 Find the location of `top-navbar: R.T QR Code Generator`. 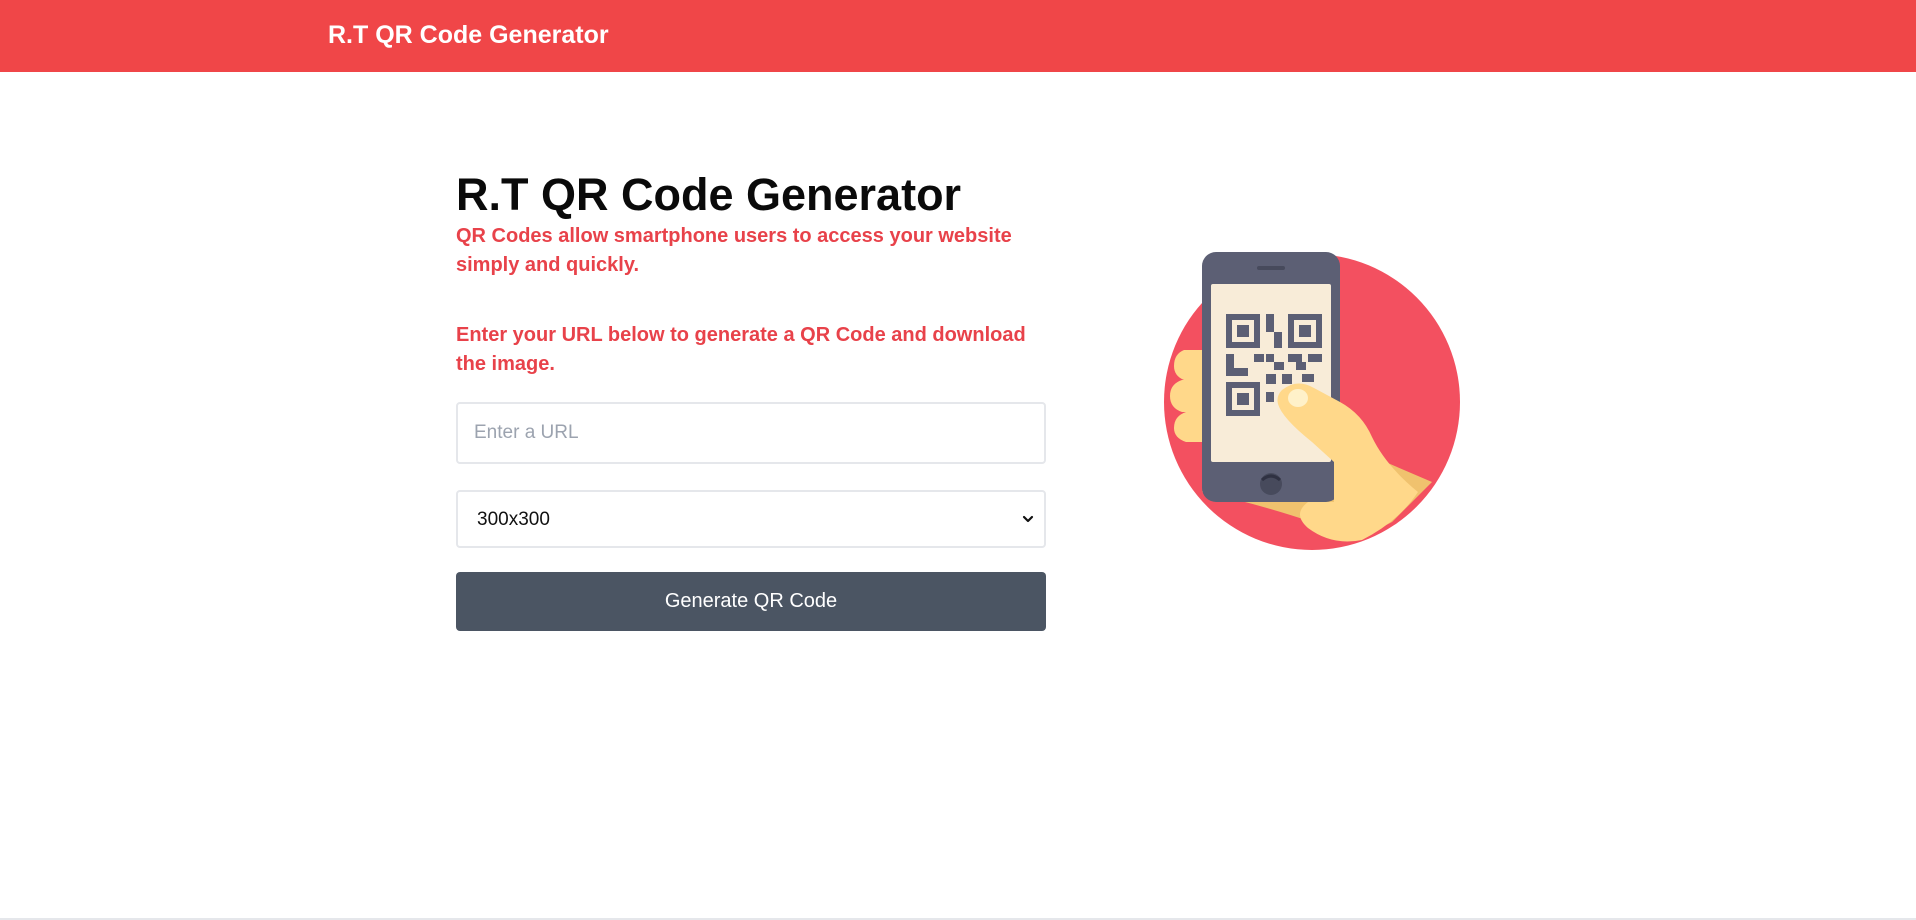

top-navbar: R.T QR Code Generator is located at coordinates (958, 36).